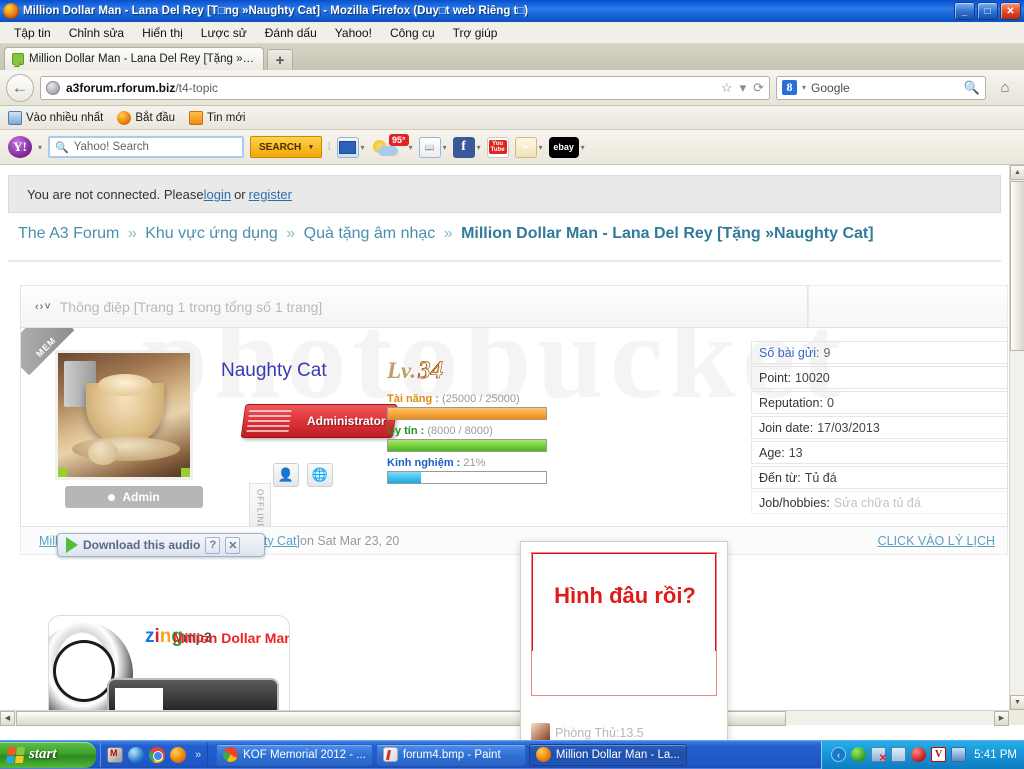  I want to click on menu-view: Hiển thị, so click(162, 33).